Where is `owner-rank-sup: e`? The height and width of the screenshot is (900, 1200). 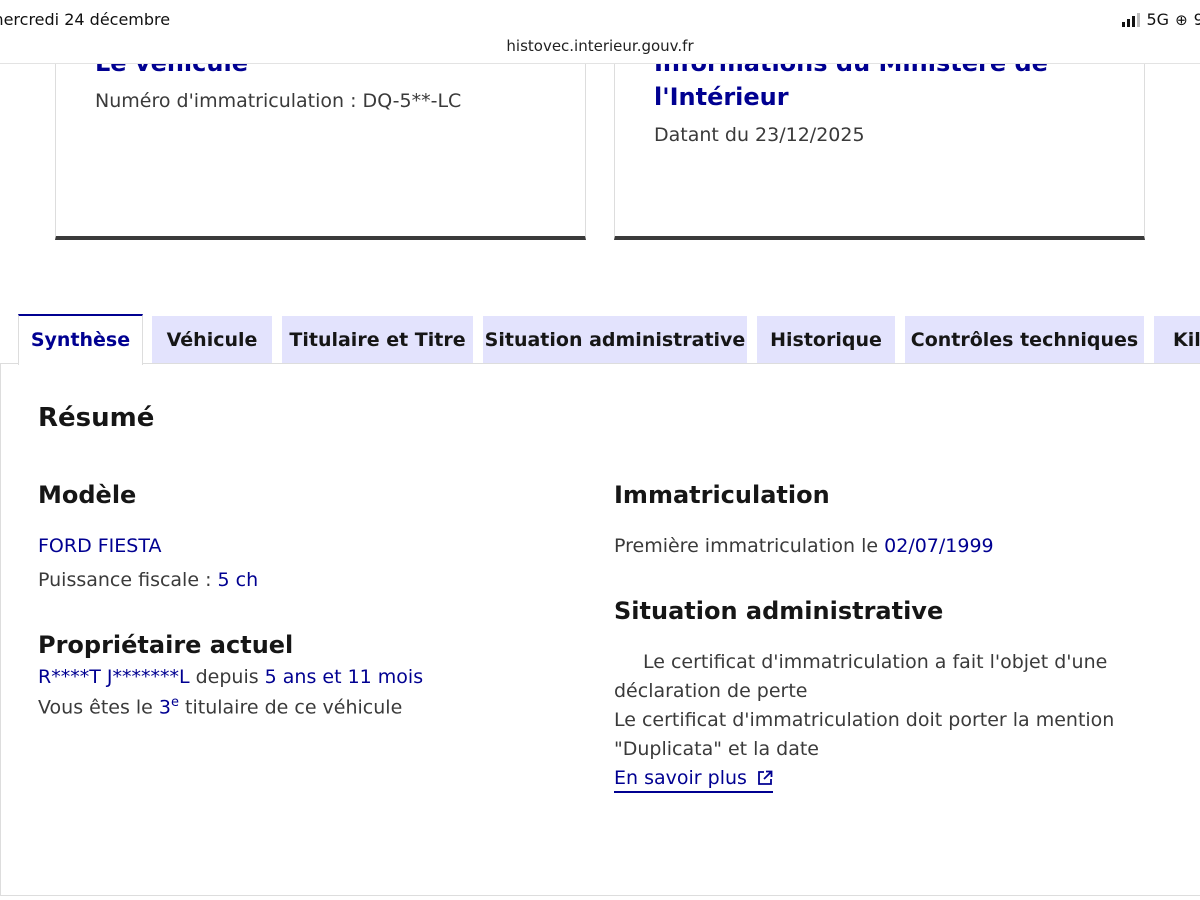
owner-rank-sup: e is located at coordinates (175, 702).